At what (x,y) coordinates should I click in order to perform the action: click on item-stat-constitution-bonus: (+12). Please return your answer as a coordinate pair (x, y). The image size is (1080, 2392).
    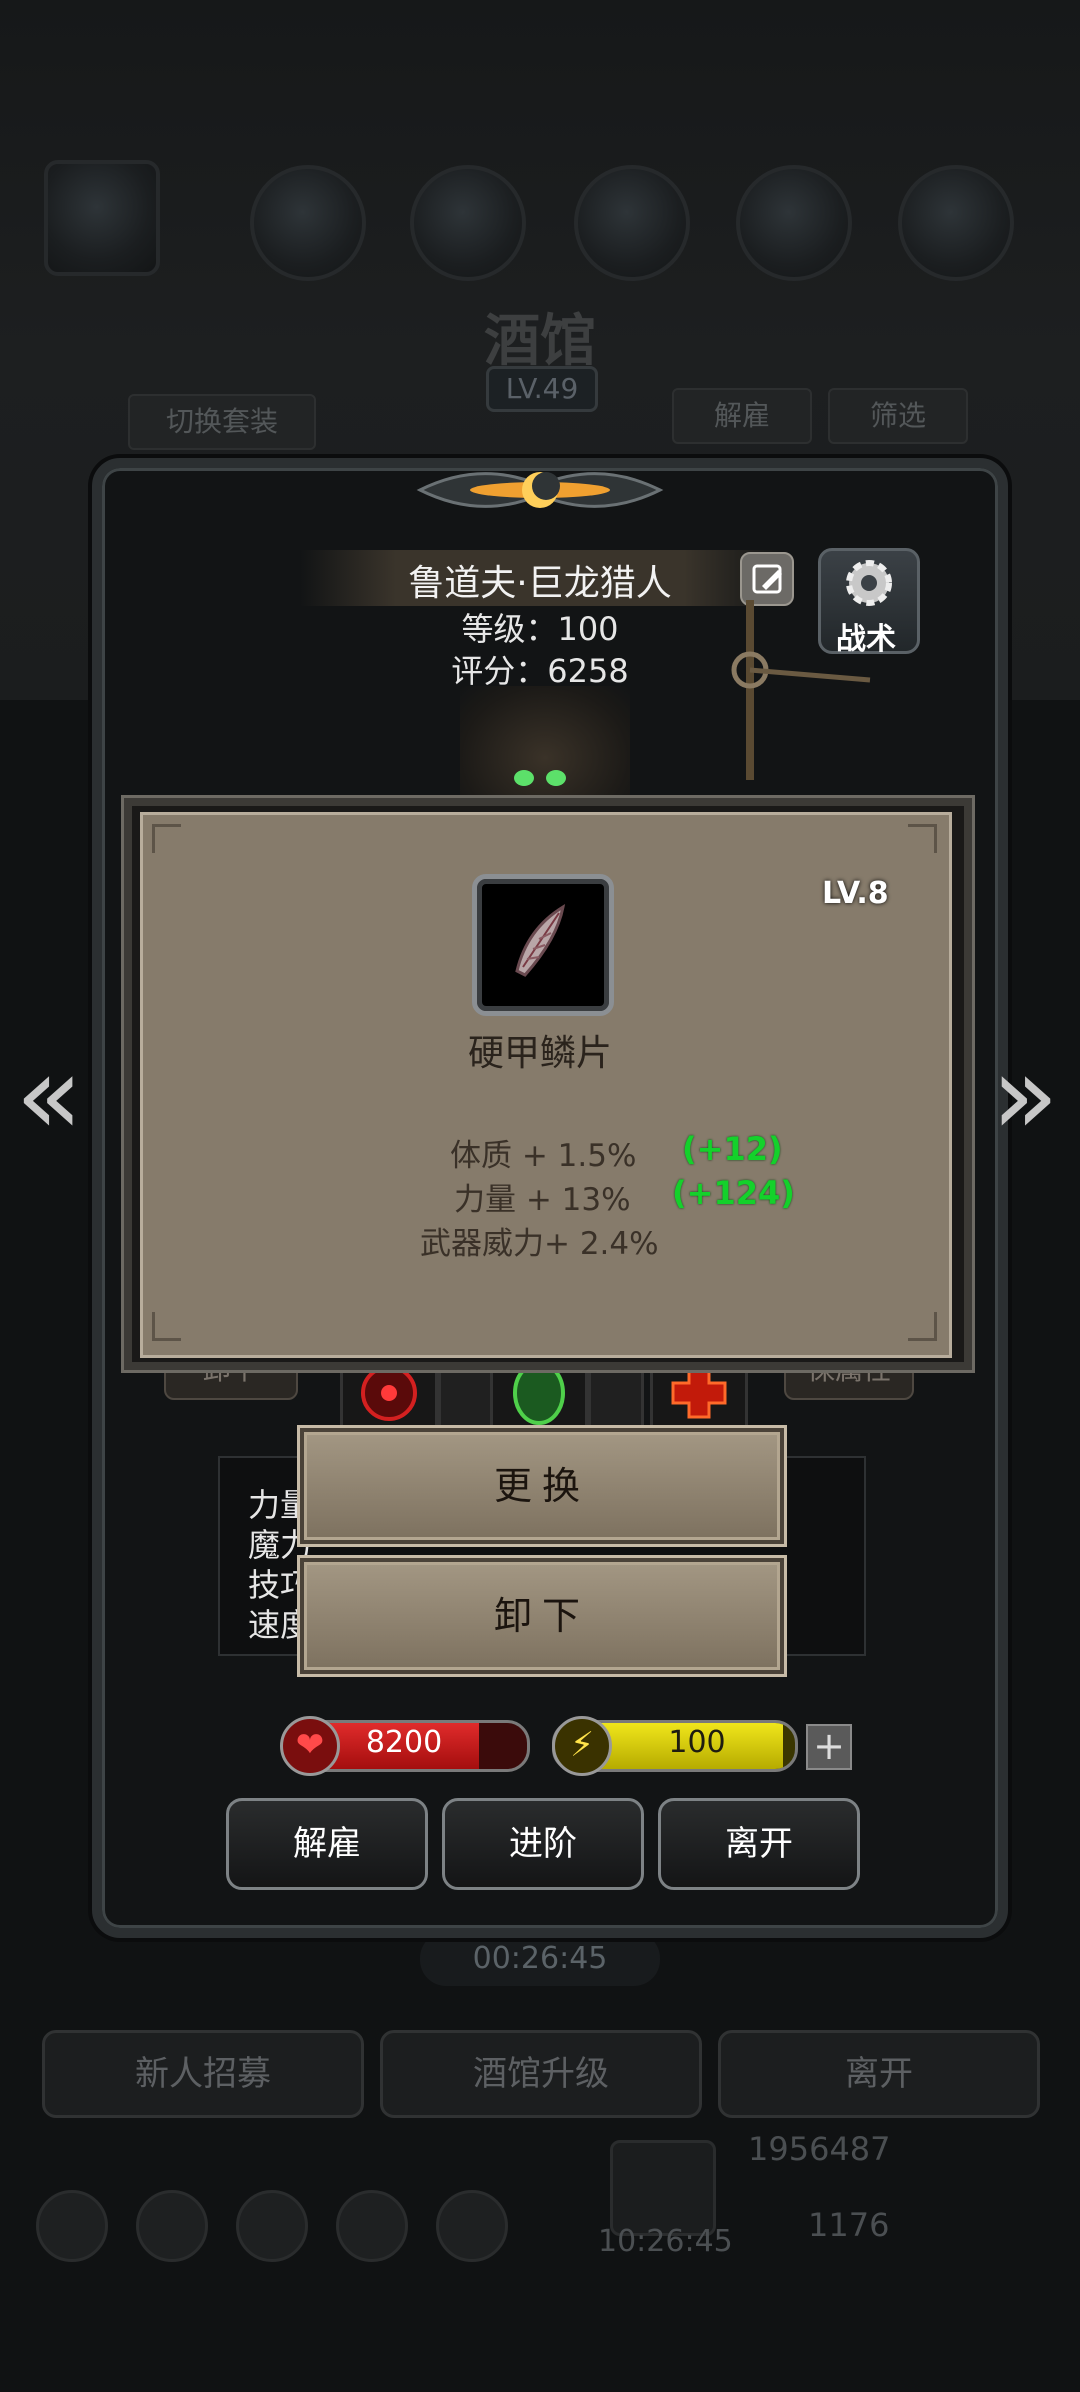
    Looking at the image, I should click on (732, 1149).